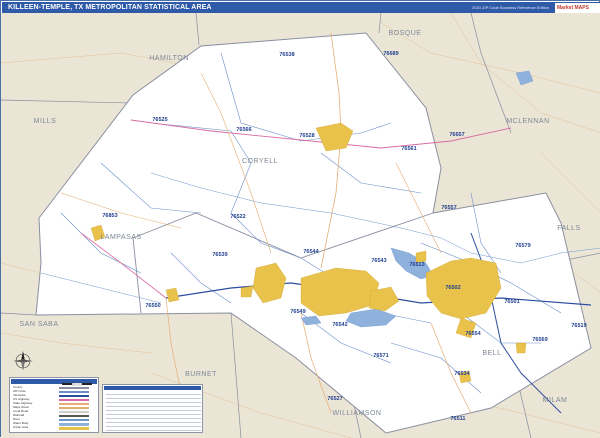  What do you see at coordinates (306, 136) in the screenshot?
I see `zip-label-76528: 76528` at bounding box center [306, 136].